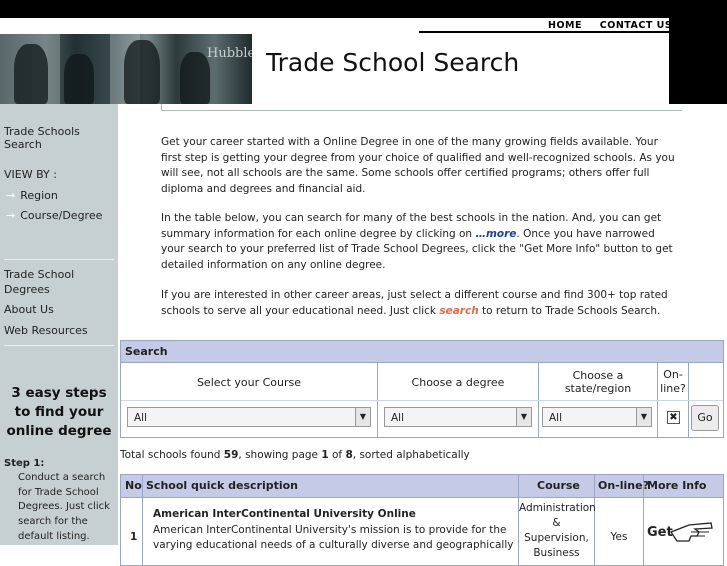 The height and width of the screenshot is (566, 727). What do you see at coordinates (598, 382) in the screenshot?
I see `state-label: Choose a state/region` at bounding box center [598, 382].